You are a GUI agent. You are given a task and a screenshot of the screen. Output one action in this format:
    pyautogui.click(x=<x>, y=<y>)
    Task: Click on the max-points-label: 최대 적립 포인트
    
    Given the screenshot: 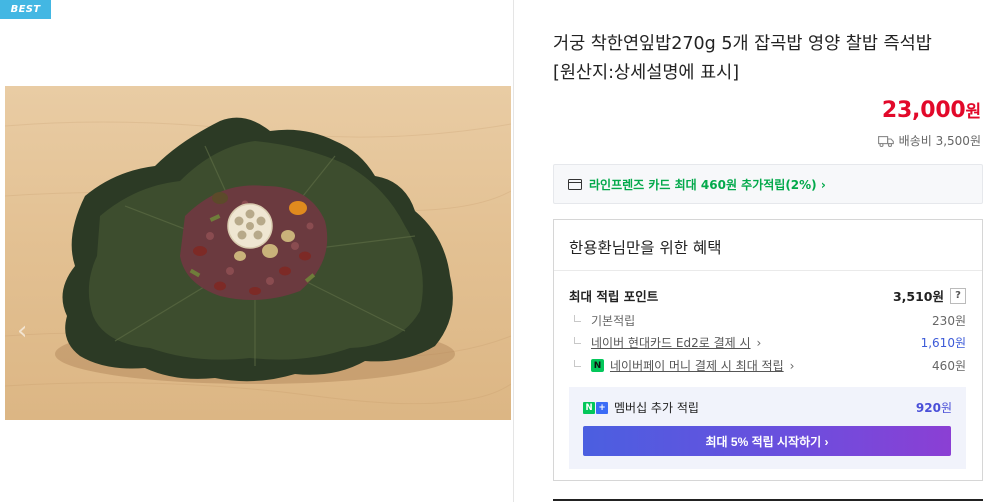 What is the action you would take?
    pyautogui.click(x=614, y=296)
    